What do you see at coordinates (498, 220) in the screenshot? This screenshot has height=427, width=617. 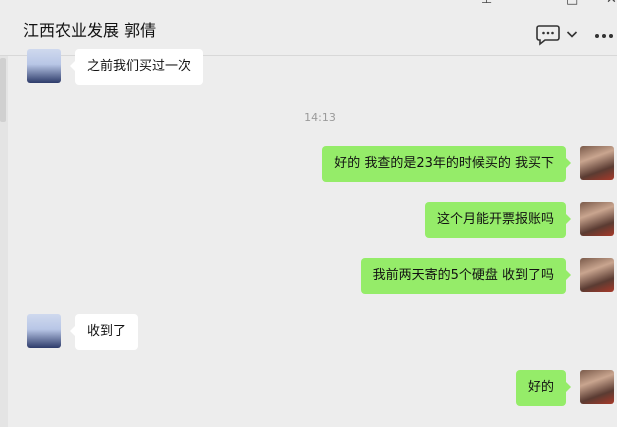 I see `message-bubble-outgoing: 这个月能开票报账吗` at bounding box center [498, 220].